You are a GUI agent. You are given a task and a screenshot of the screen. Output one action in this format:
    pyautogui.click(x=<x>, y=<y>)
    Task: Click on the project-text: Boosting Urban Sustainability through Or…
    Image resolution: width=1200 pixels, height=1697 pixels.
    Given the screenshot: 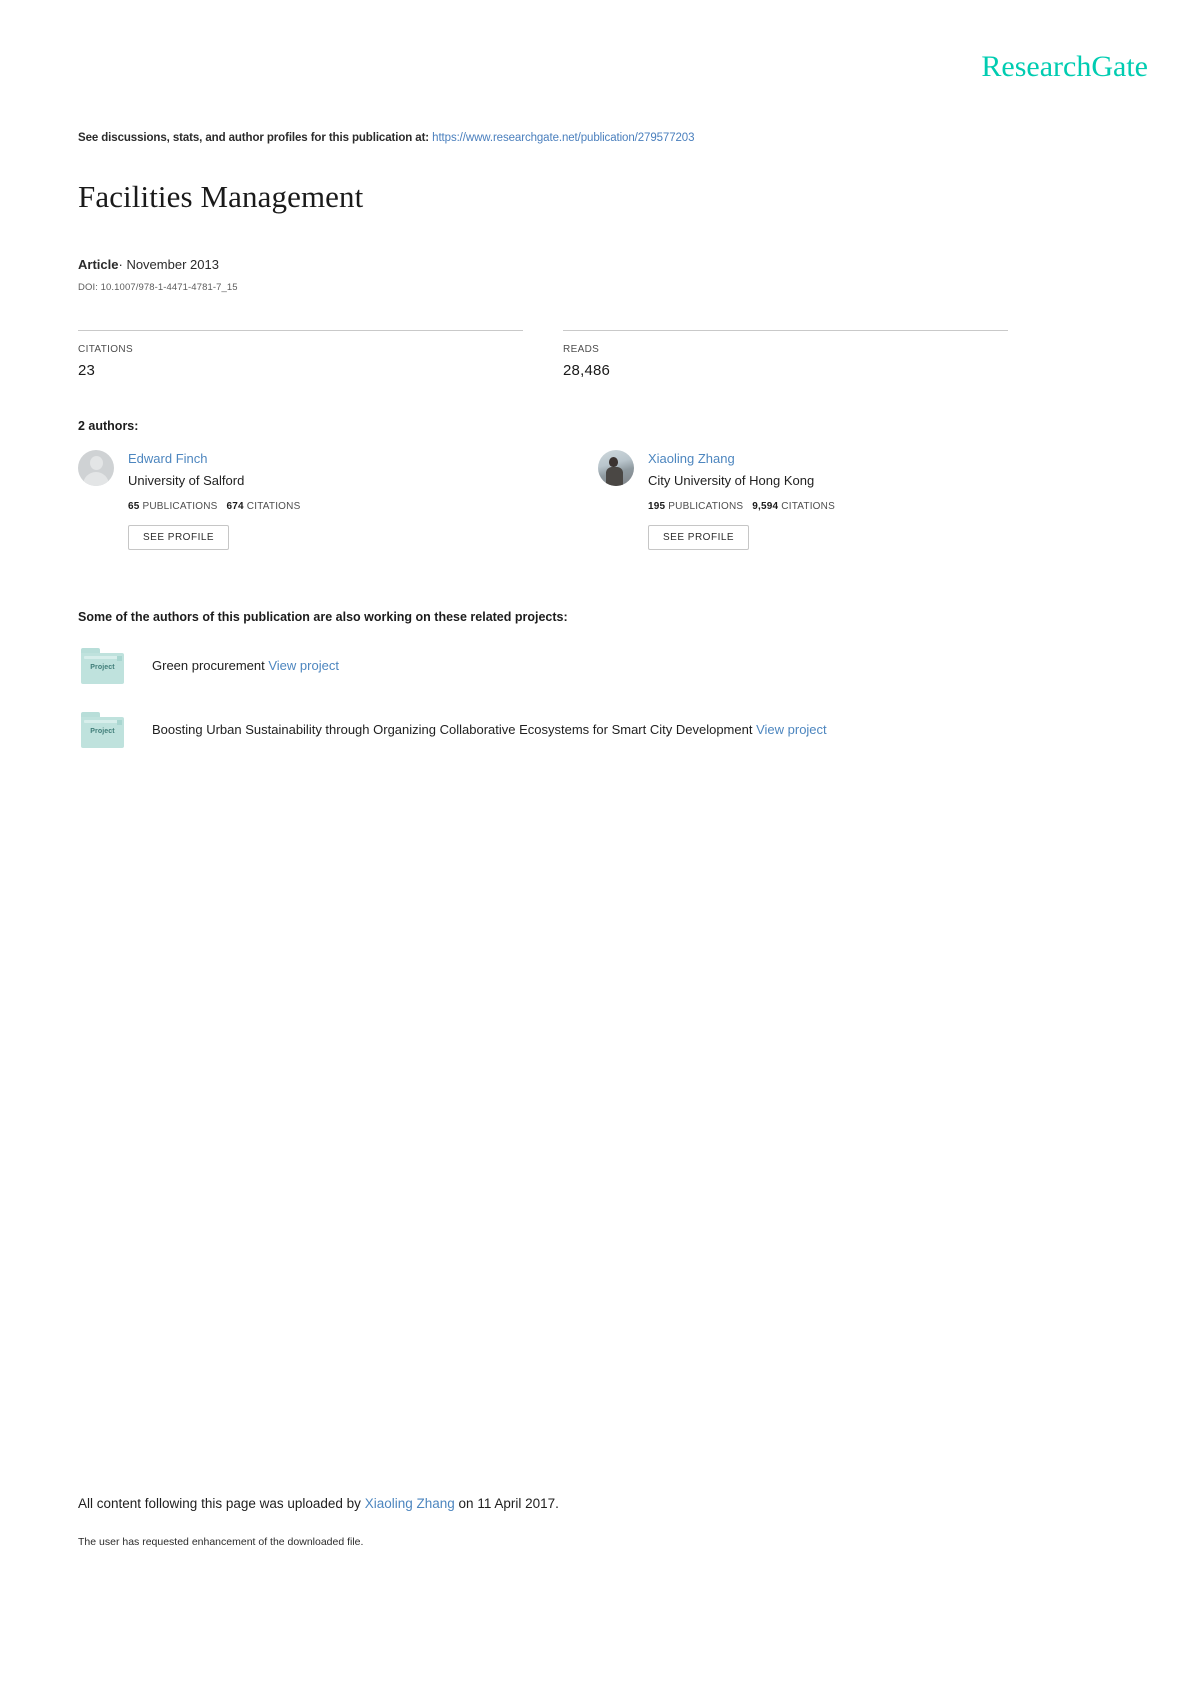 What is the action you would take?
    pyautogui.click(x=489, y=730)
    